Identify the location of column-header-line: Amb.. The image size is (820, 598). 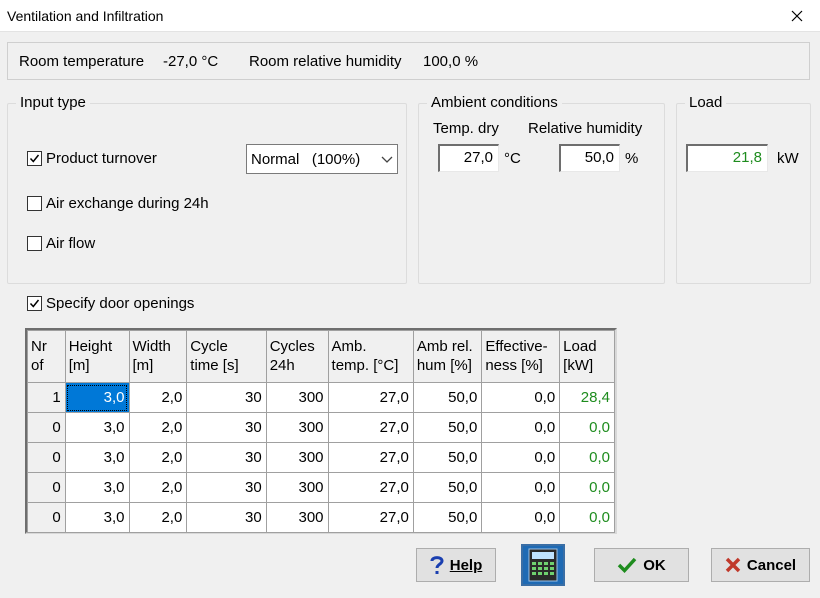
(349, 346).